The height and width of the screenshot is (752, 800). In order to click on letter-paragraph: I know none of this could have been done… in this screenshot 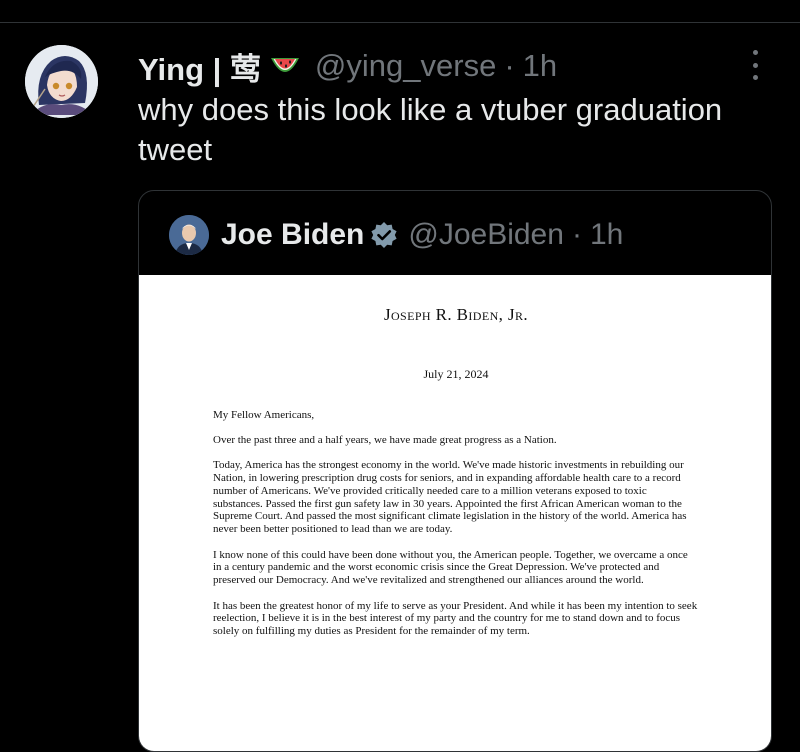, I will do `click(450, 567)`.